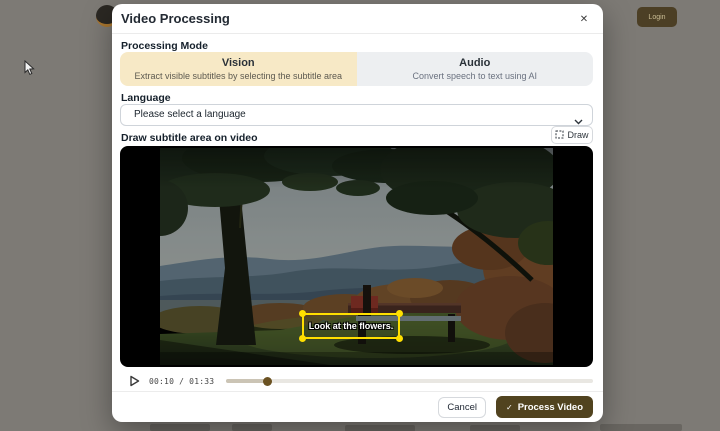 The height and width of the screenshot is (431, 720). I want to click on progress-thumb, so click(267, 381).